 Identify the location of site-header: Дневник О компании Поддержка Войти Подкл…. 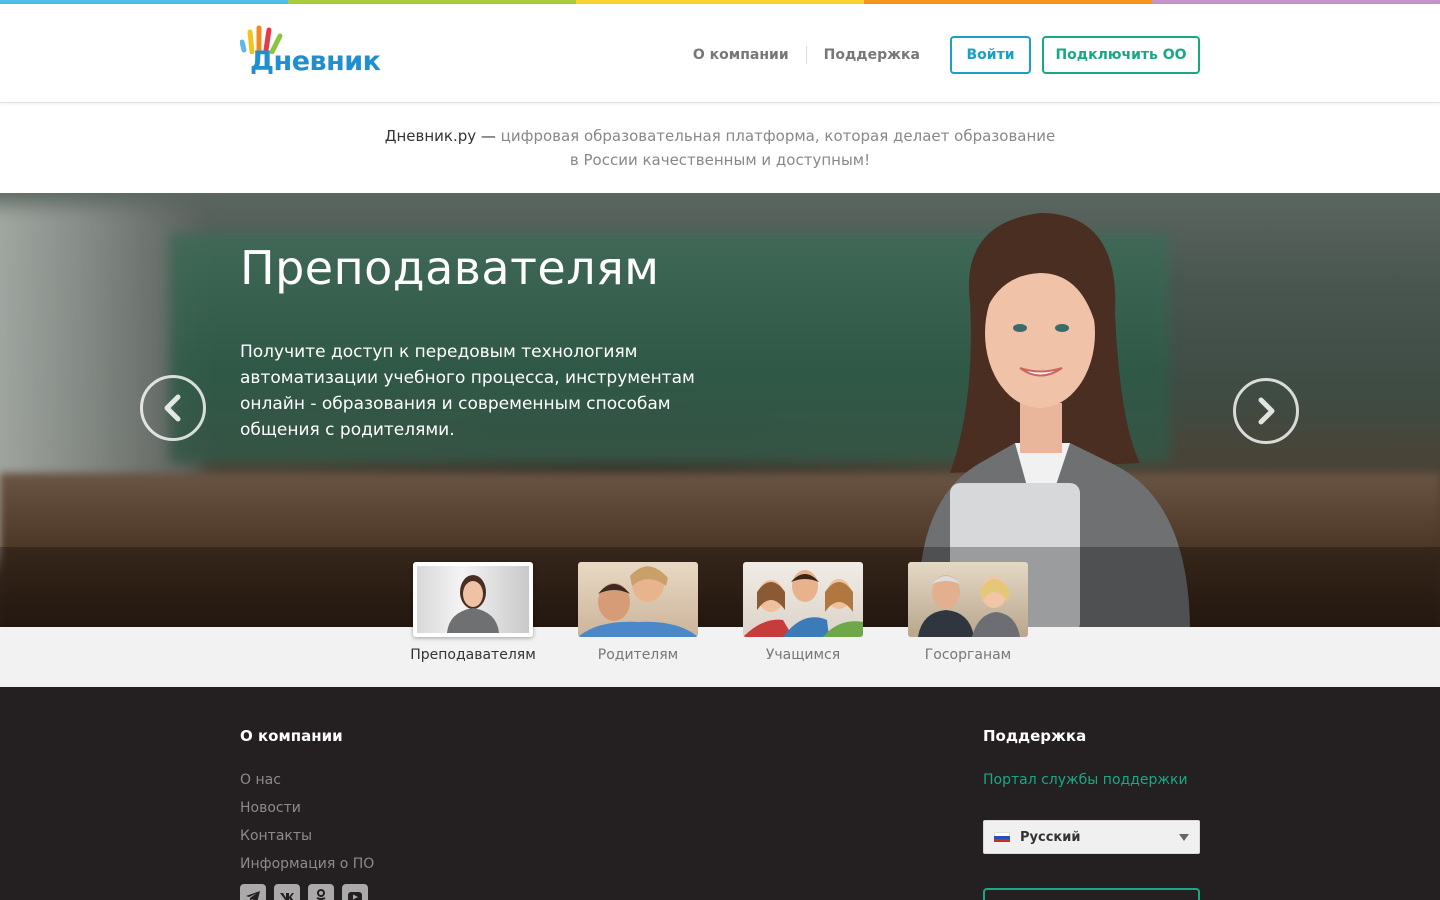
(720, 53).